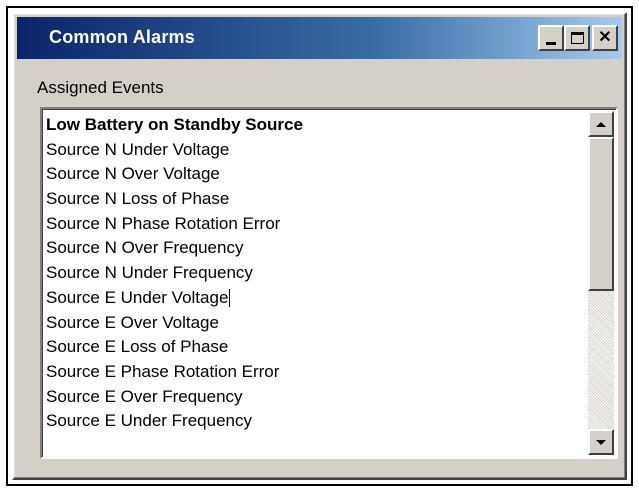 This screenshot has width=639, height=491. Describe the element at coordinates (315, 397) in the screenshot. I see `list-item: Source E Over Frequency` at that location.